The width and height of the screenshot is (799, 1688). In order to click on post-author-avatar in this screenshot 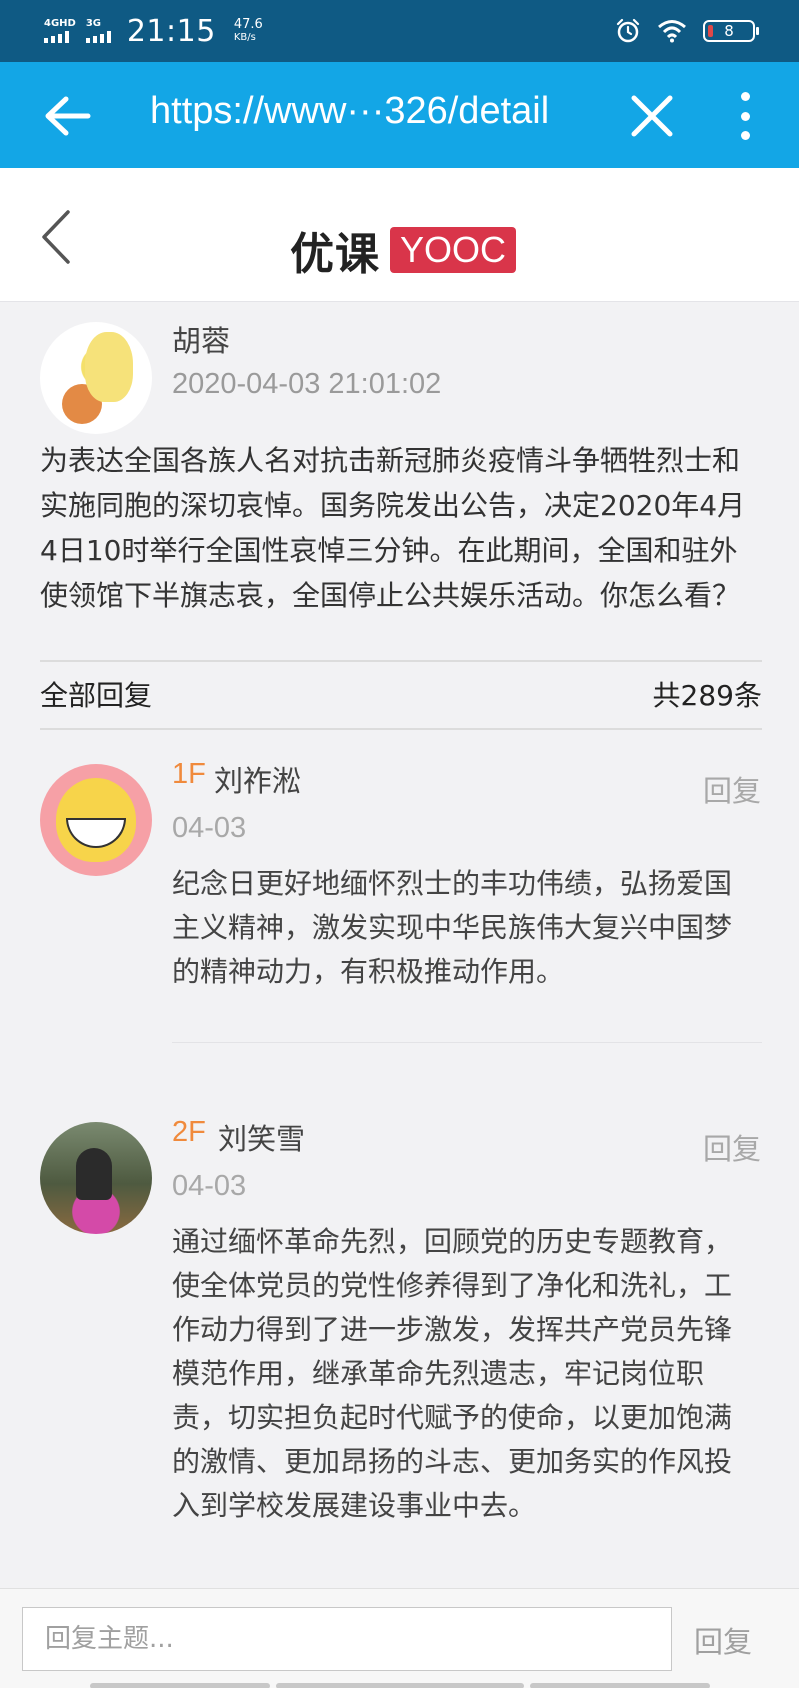, I will do `click(96, 378)`.